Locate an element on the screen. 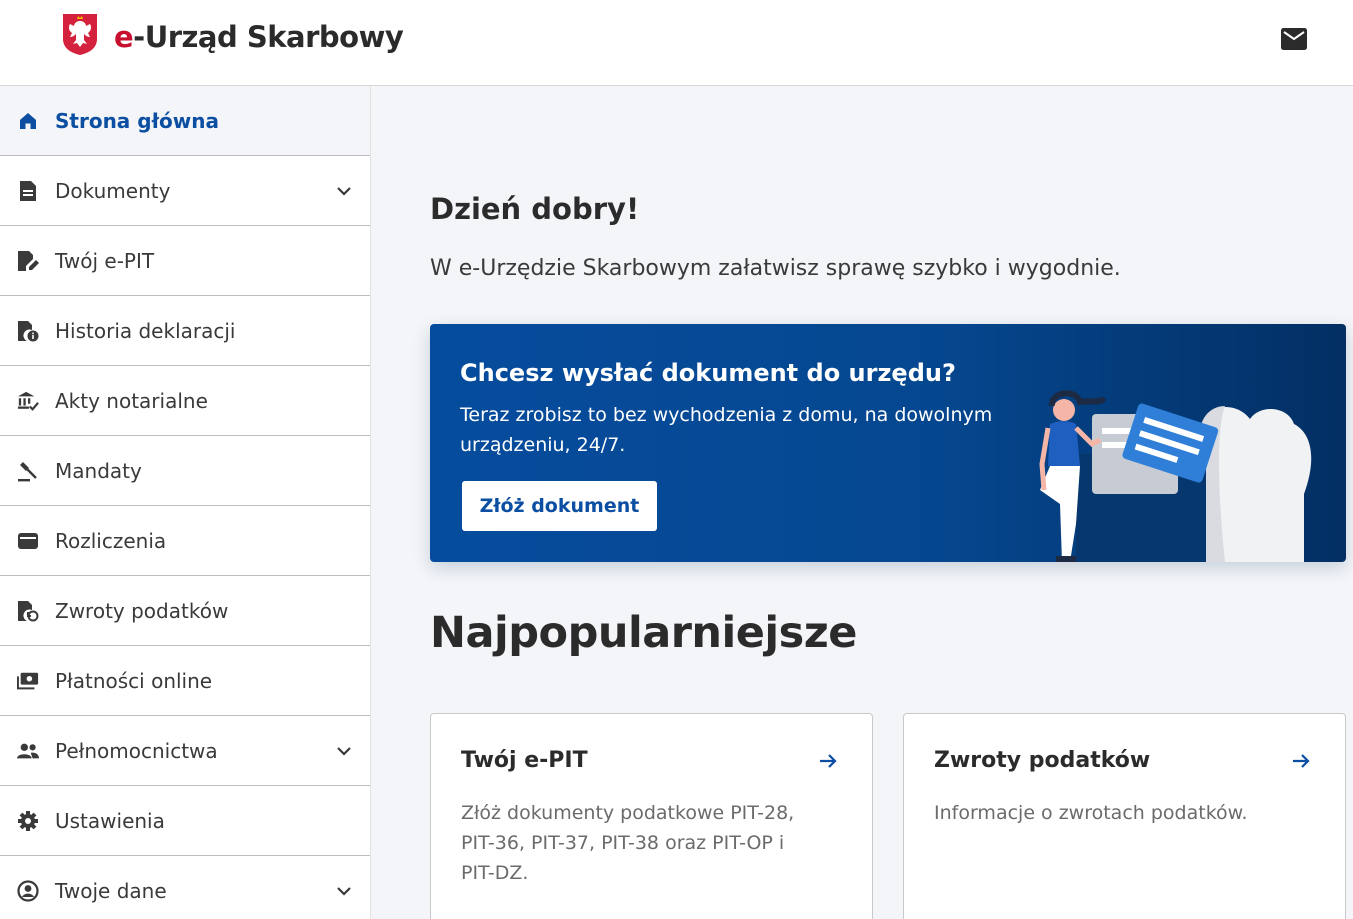 The height and width of the screenshot is (919, 1353). banner-title: Chcesz wysłać dokument do urzędu? is located at coordinates (708, 373).